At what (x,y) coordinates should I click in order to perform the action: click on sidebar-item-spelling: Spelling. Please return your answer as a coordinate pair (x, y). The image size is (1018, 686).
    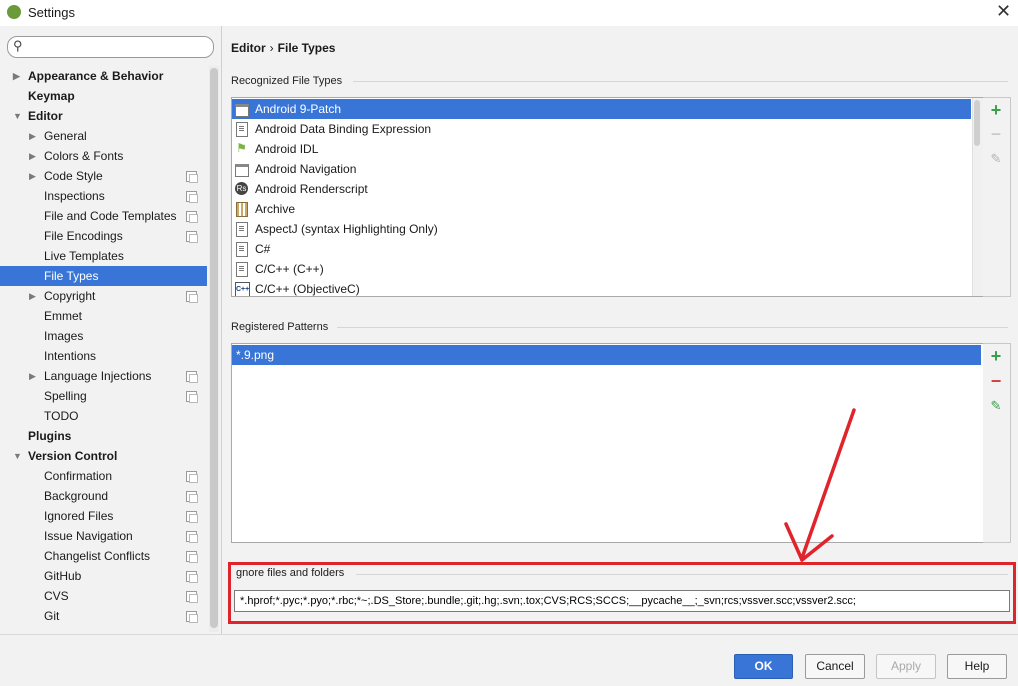
    Looking at the image, I should click on (103, 396).